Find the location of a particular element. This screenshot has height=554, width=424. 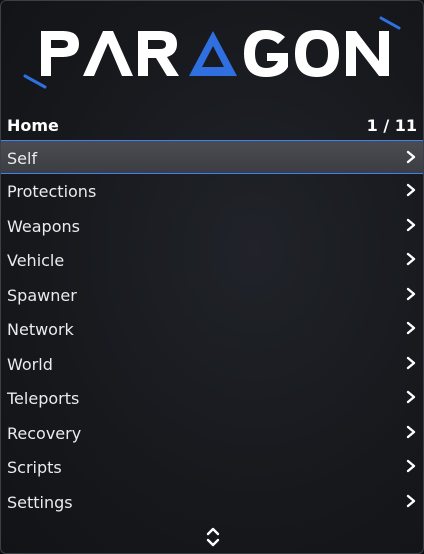

menu-item-vehicle: Vehicle is located at coordinates (212, 260).